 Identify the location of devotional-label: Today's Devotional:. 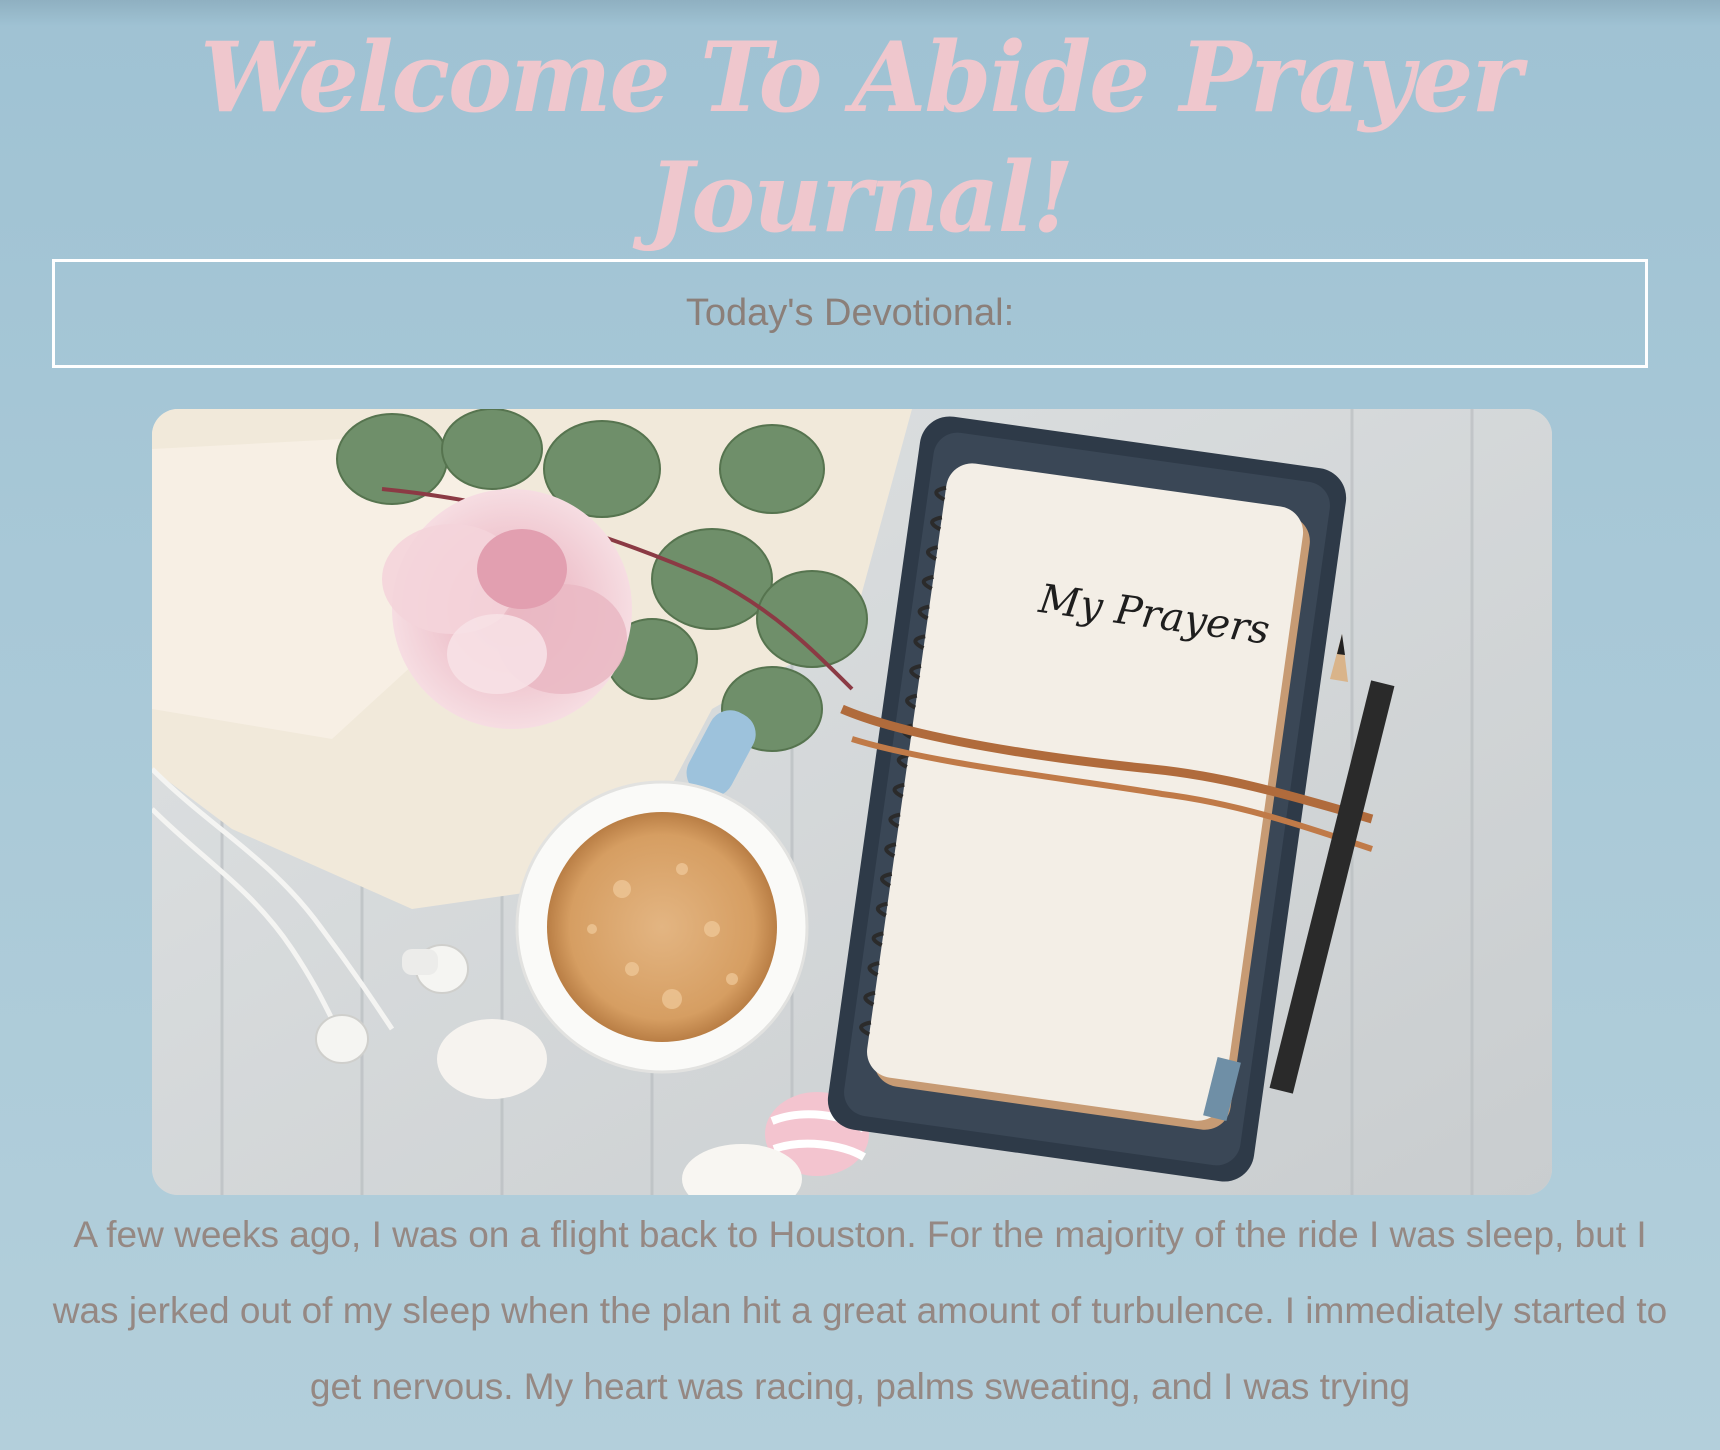
(850, 313).